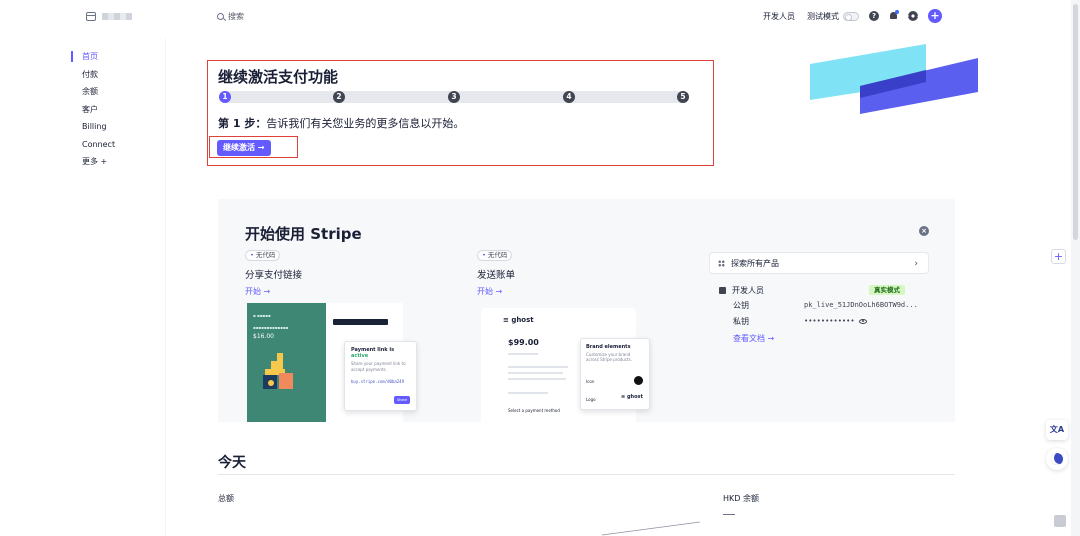  Describe the element at coordinates (829, 321) in the screenshot. I see `secret-key-value: ••••••••••••` at that location.